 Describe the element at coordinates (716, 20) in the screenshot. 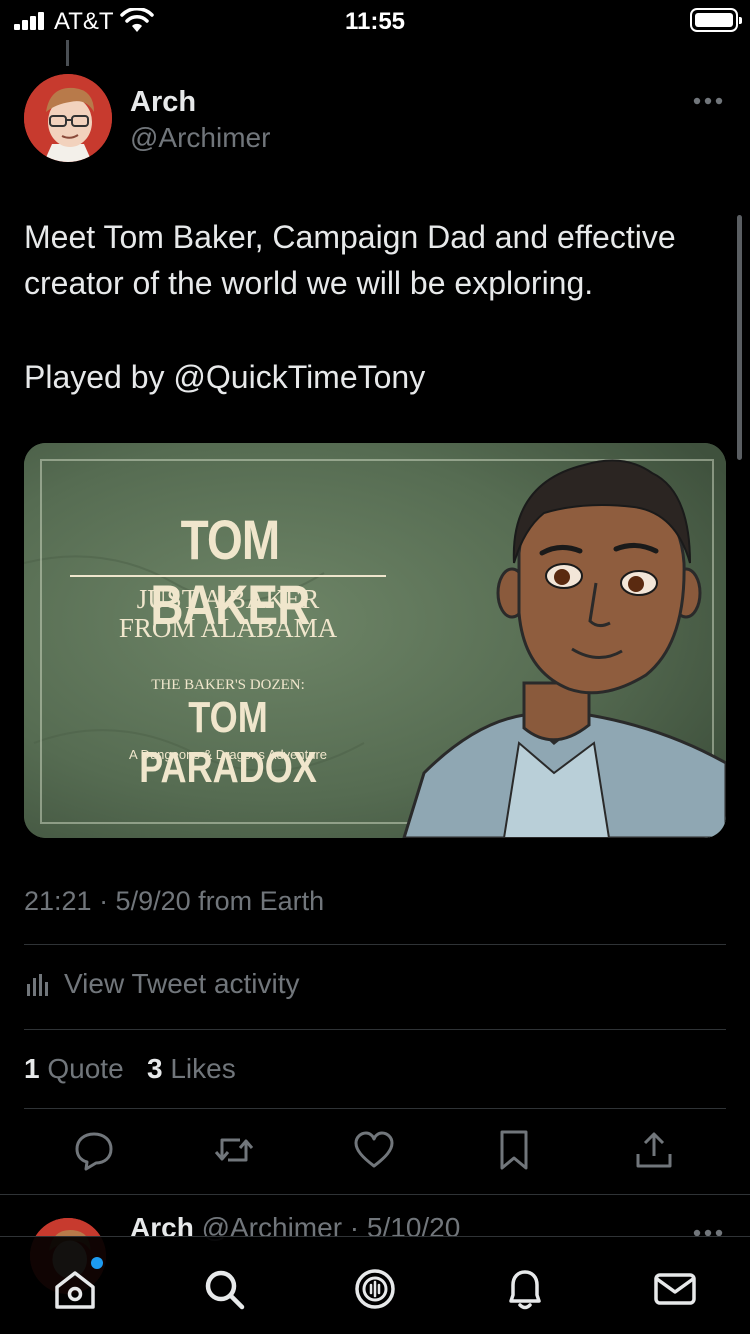

I see `battery-icon` at that location.